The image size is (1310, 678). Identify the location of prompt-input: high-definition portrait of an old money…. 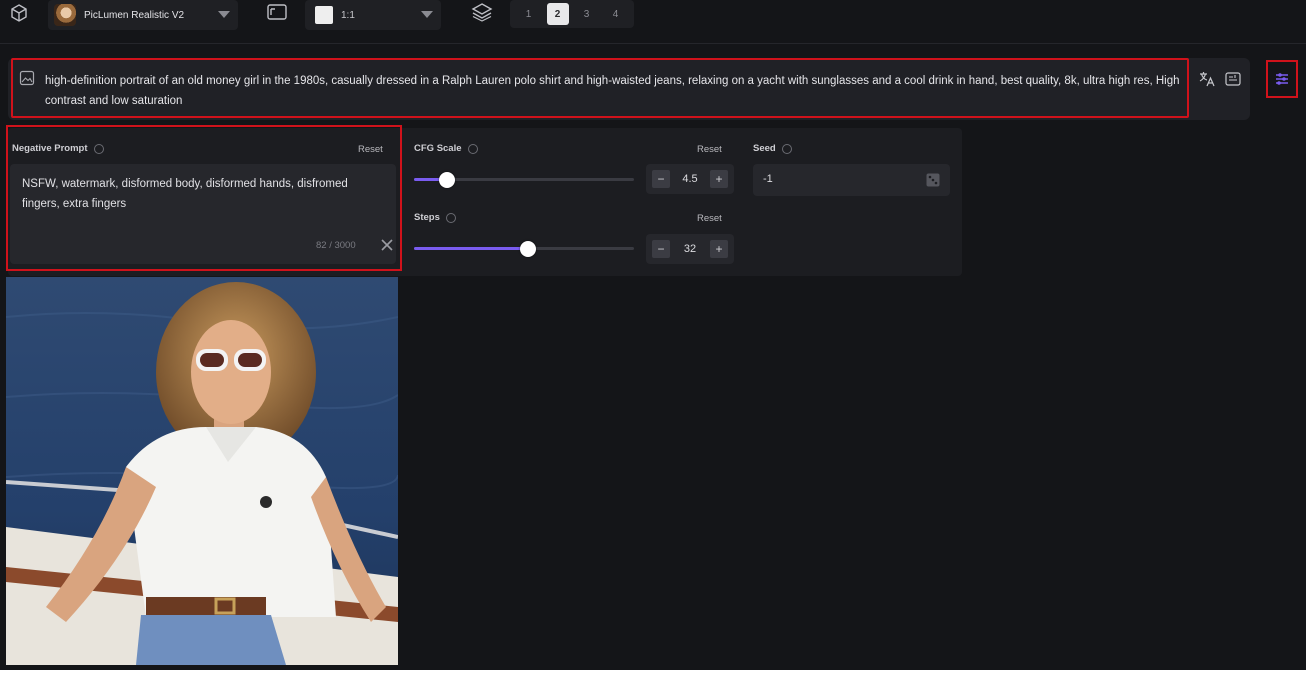
(600, 88).